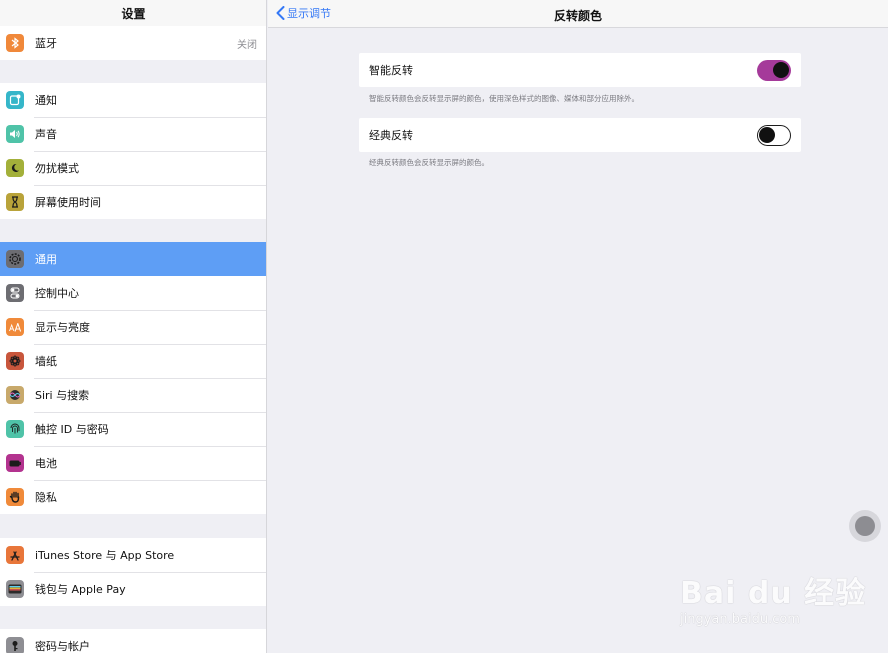  I want to click on sidebar-item-label: 通知, so click(46, 100).